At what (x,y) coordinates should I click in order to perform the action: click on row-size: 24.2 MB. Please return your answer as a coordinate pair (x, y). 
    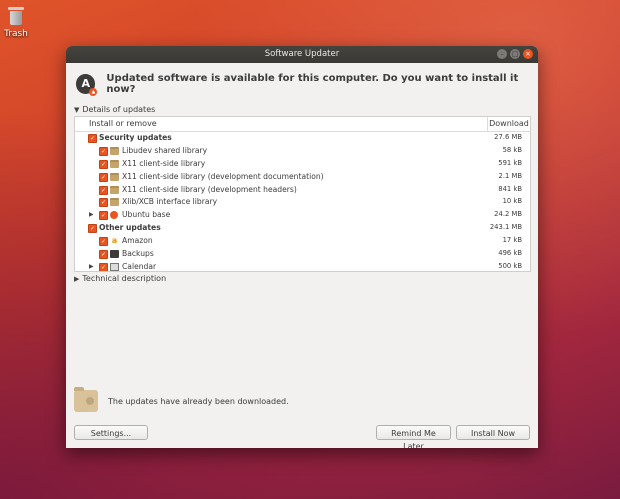
    Looking at the image, I should click on (508, 214).